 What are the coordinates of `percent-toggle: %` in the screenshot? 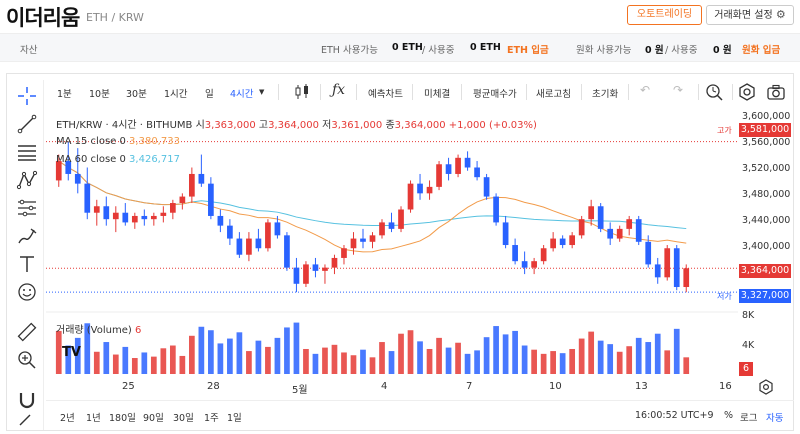 It's located at (728, 415).